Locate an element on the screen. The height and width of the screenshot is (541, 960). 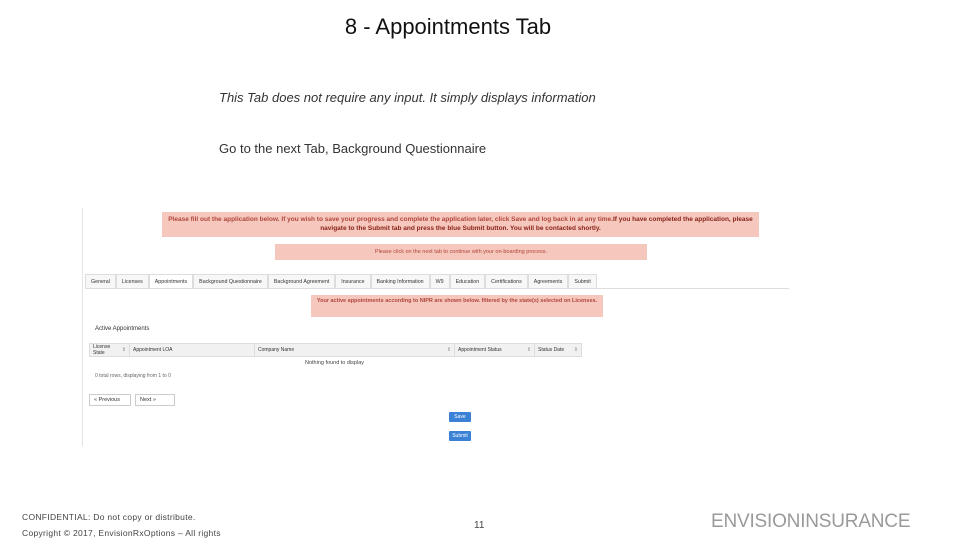
table-row-count: 0 total rows, displaying from 1 to 0 is located at coordinates (133, 376).